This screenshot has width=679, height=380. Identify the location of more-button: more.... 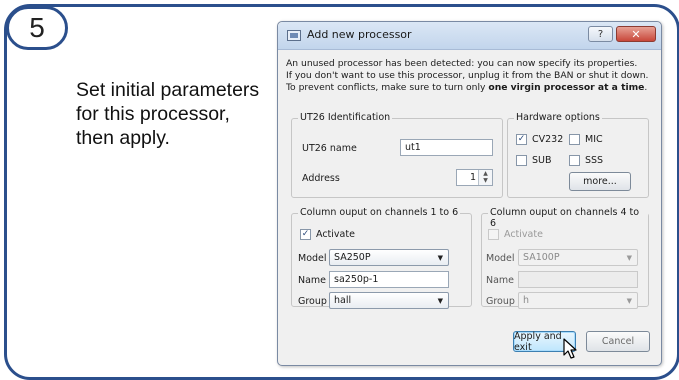
(600, 181).